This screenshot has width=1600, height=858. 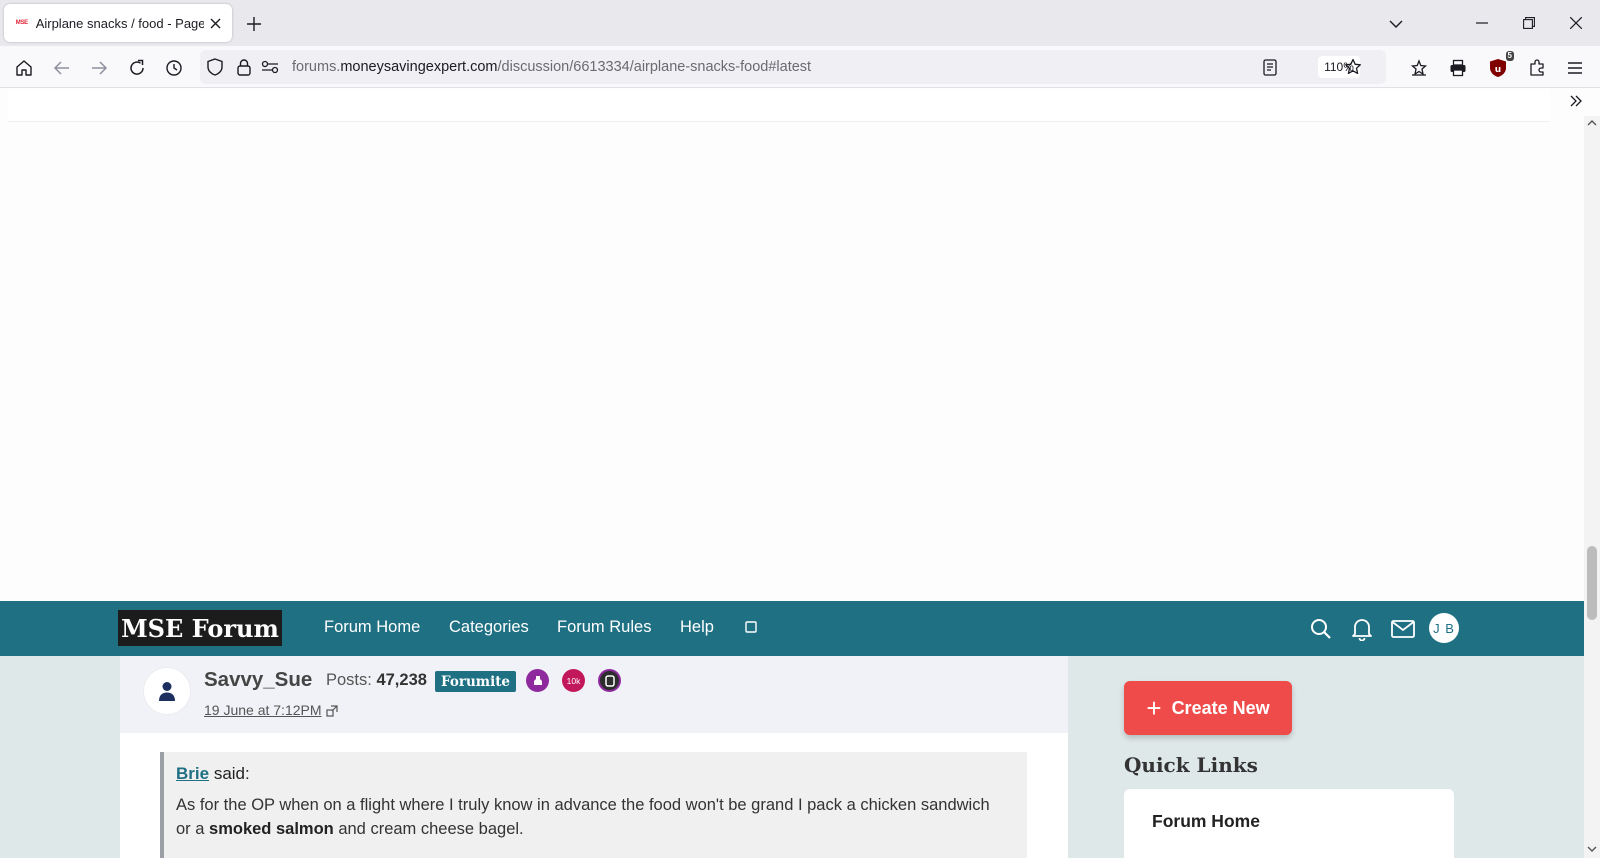 What do you see at coordinates (263, 710) in the screenshot?
I see `post-date: 19 June at 7:12PM` at bounding box center [263, 710].